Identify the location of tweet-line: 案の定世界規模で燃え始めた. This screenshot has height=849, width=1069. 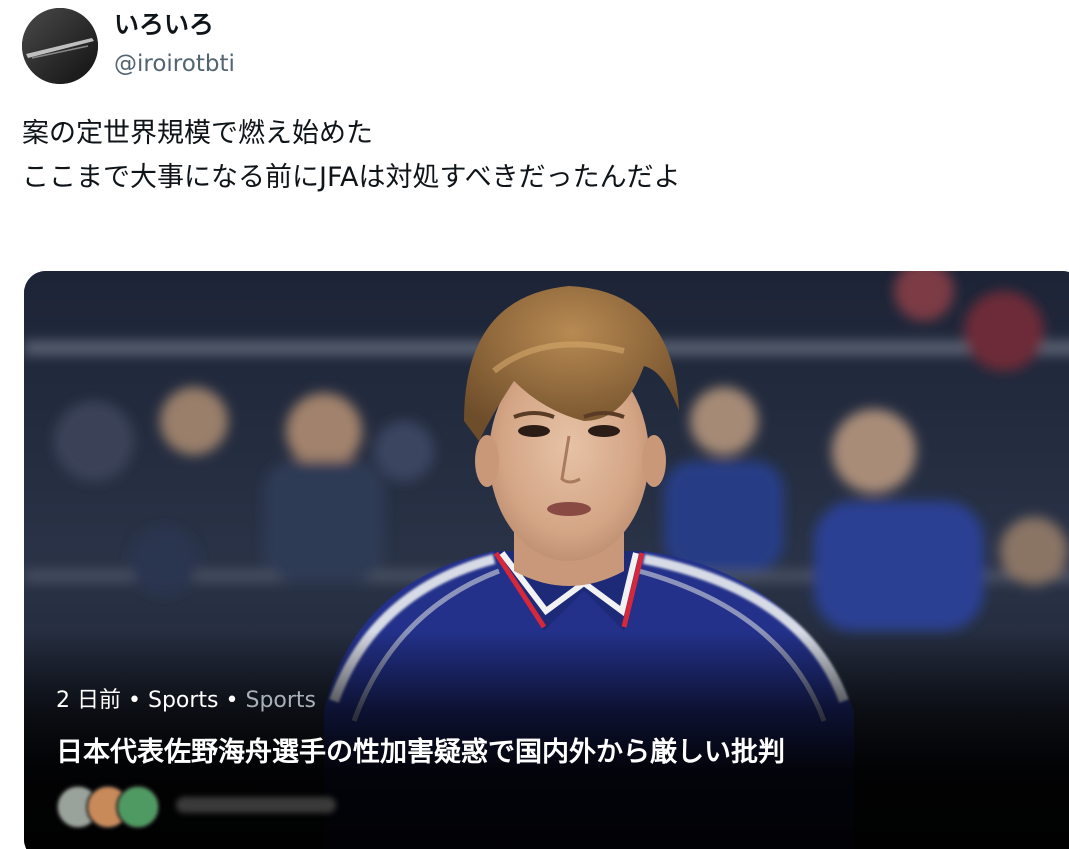
(197, 133).